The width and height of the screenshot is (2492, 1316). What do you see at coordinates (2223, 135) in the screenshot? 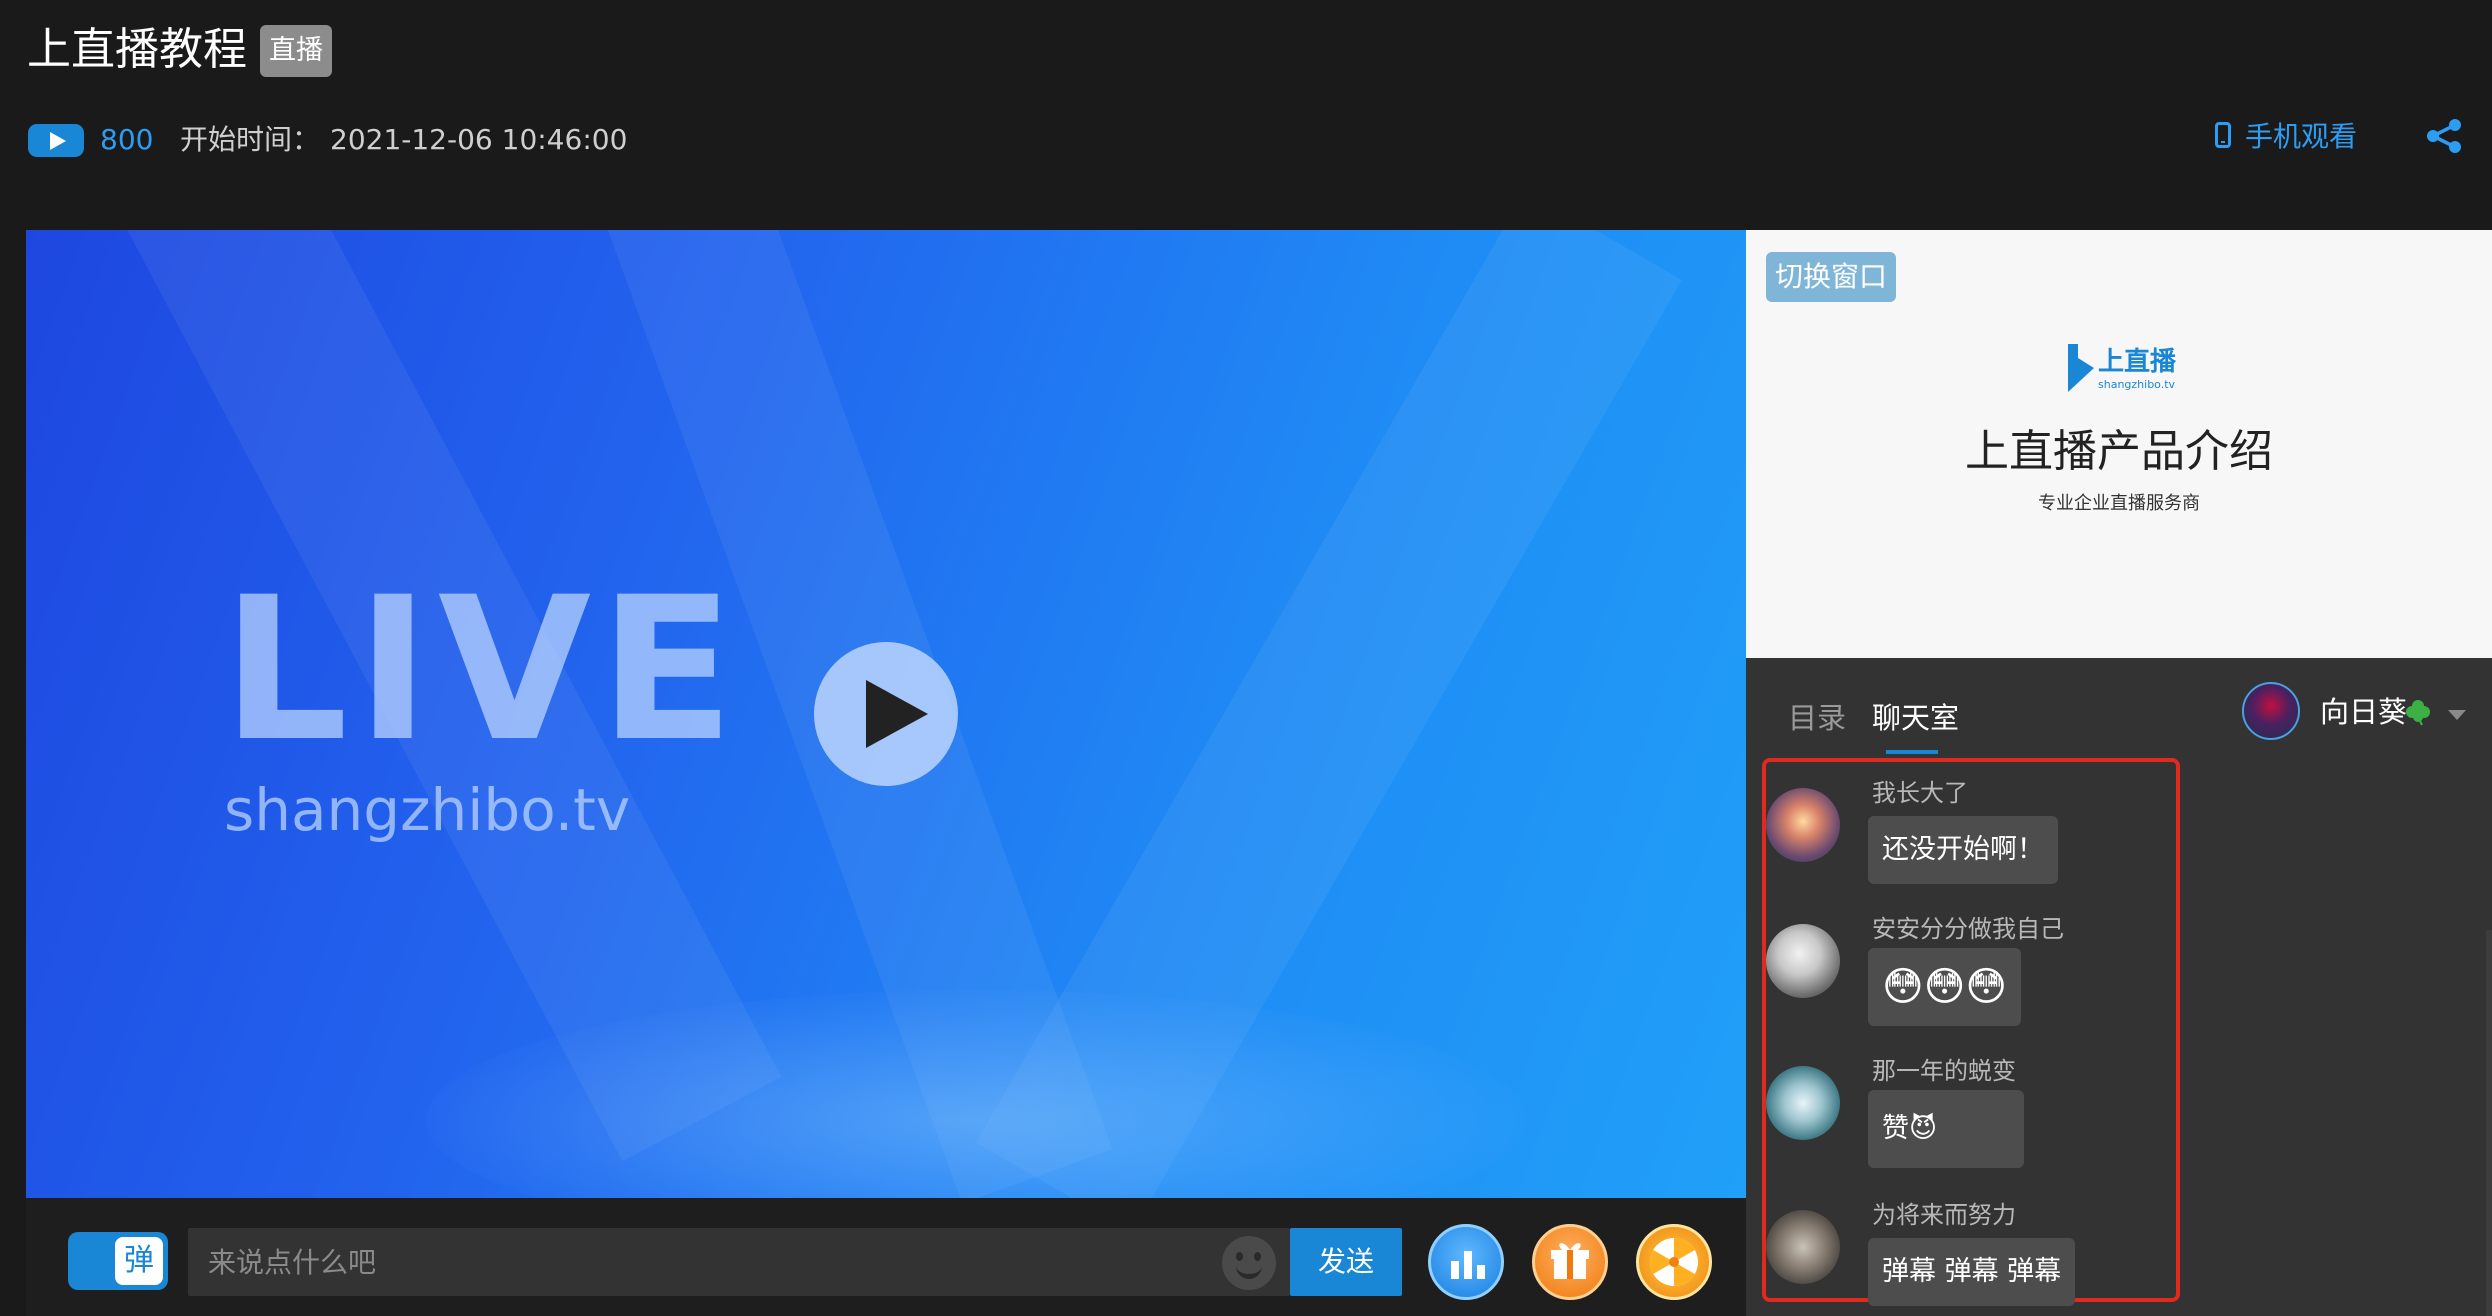
I see `phone-icon` at bounding box center [2223, 135].